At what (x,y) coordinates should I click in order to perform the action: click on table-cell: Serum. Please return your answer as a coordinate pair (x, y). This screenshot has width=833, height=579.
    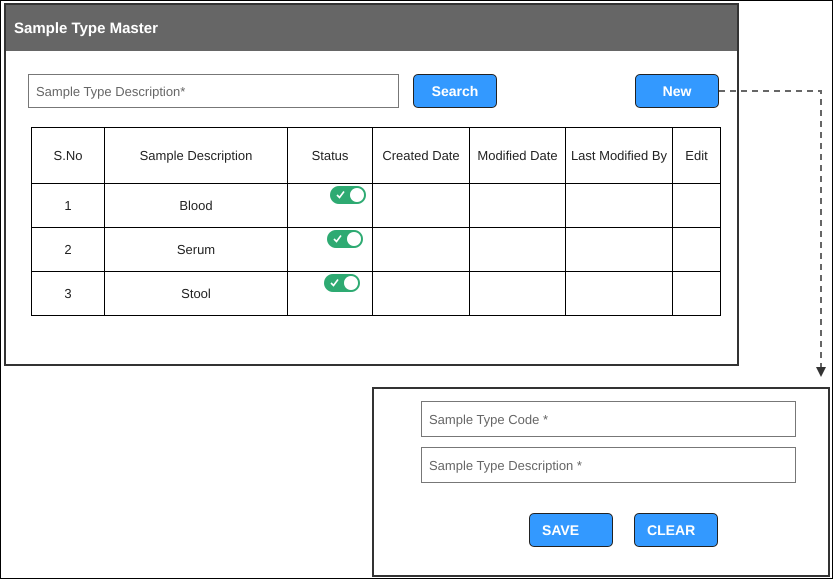
    Looking at the image, I should click on (196, 249).